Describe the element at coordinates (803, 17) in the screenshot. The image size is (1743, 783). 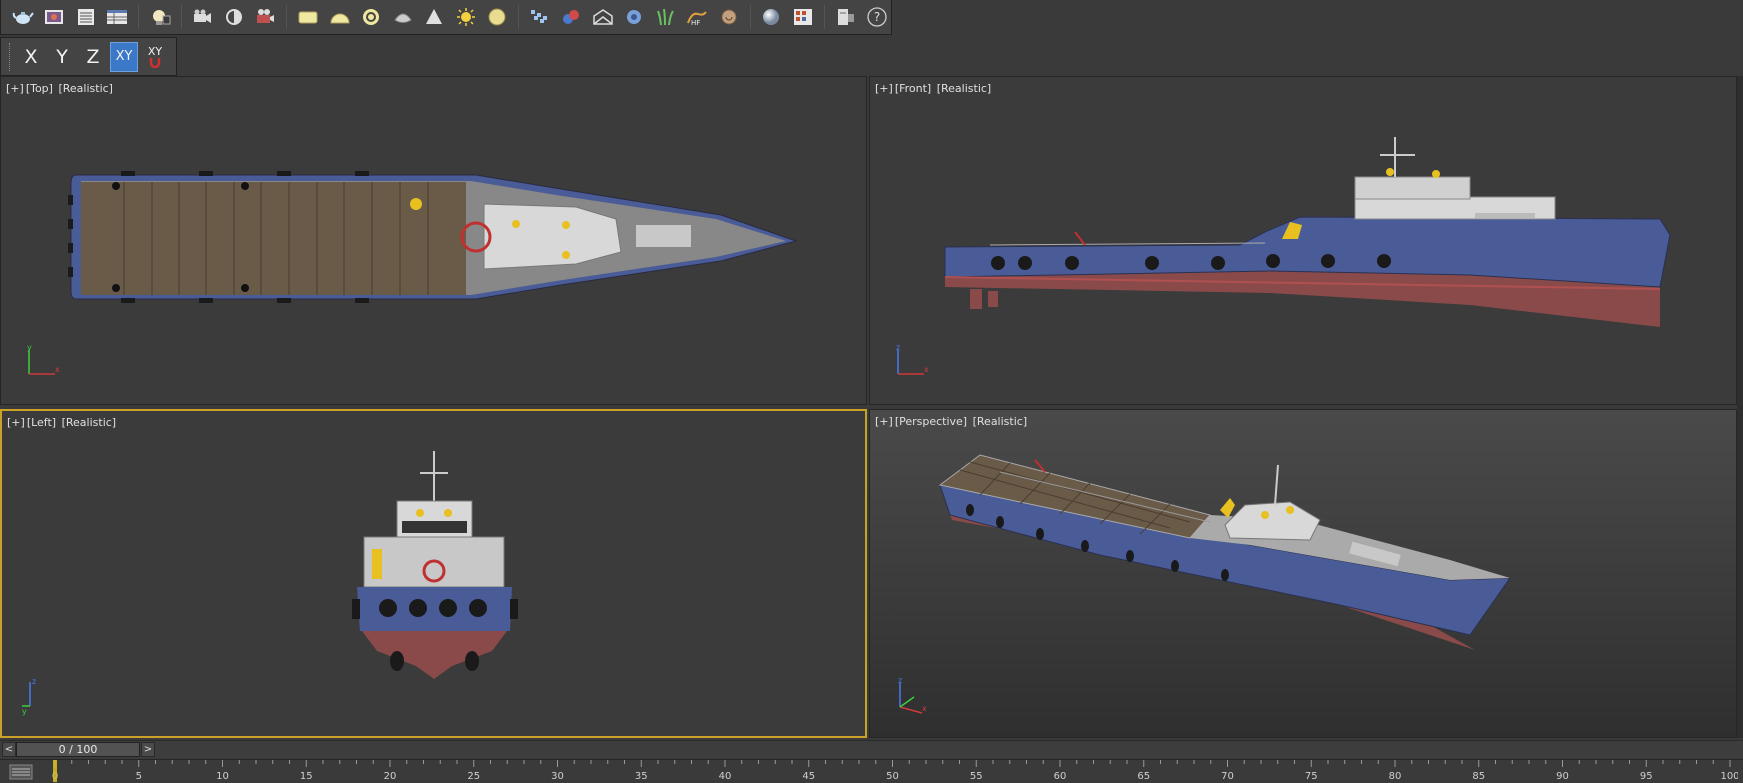
I see `material-editor-icon` at that location.